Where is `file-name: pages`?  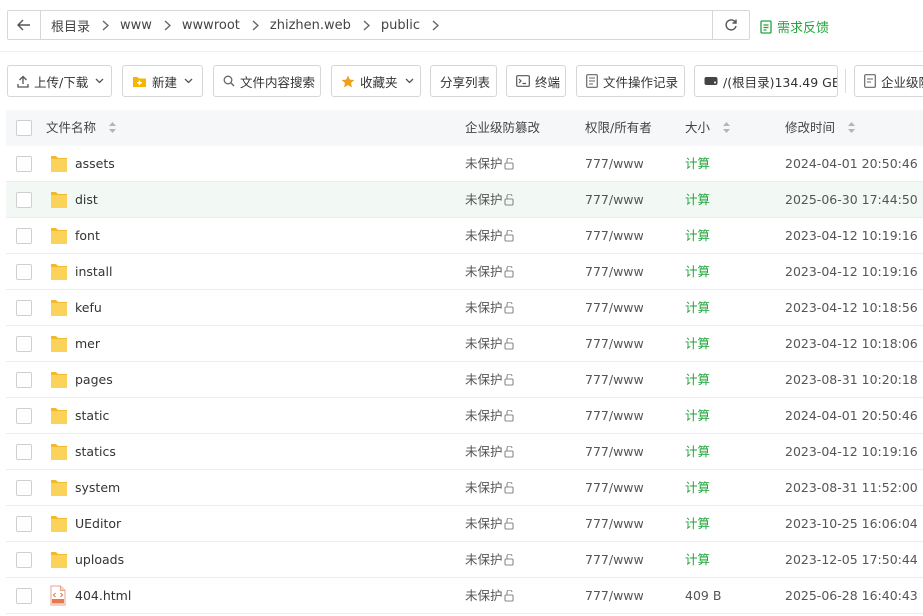 file-name: pages is located at coordinates (94, 380).